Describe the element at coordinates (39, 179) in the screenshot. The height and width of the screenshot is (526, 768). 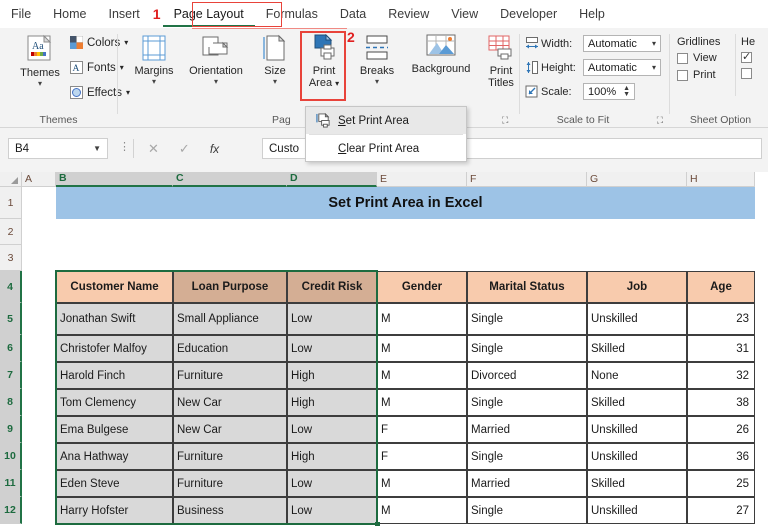
I see `column-header-A: A` at that location.